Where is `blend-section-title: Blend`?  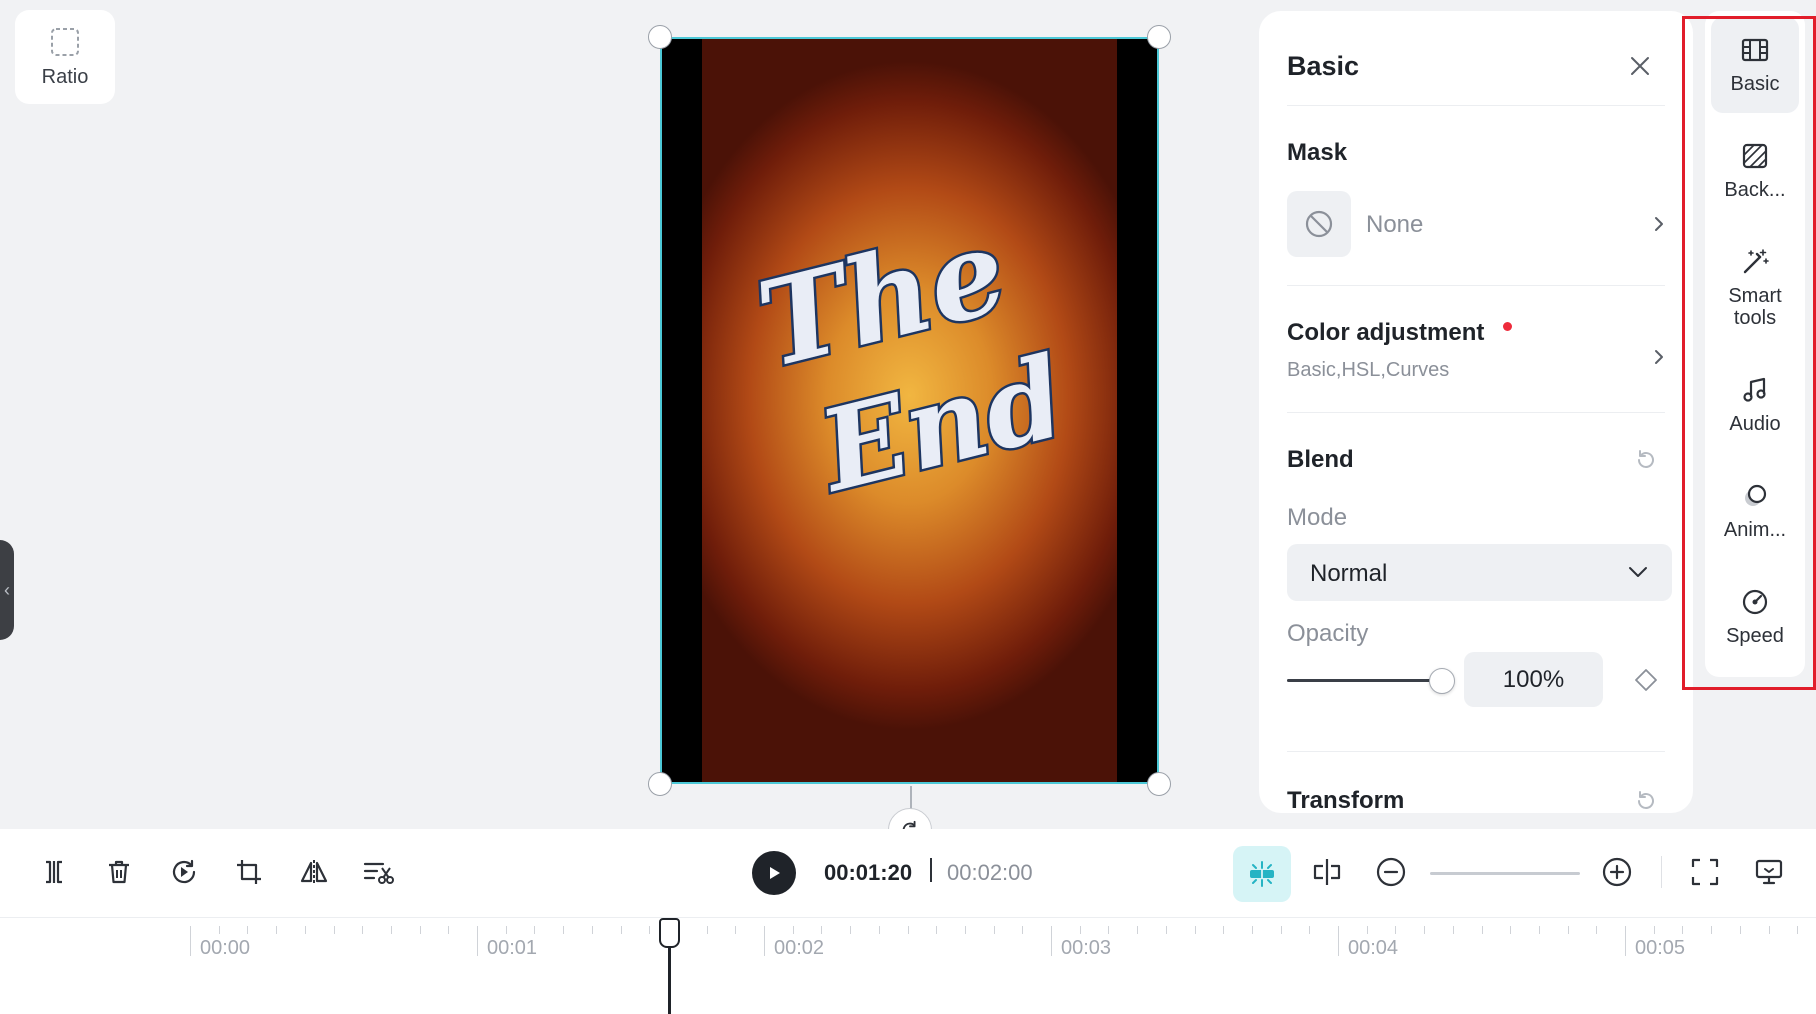 blend-section-title: Blend is located at coordinates (1320, 459).